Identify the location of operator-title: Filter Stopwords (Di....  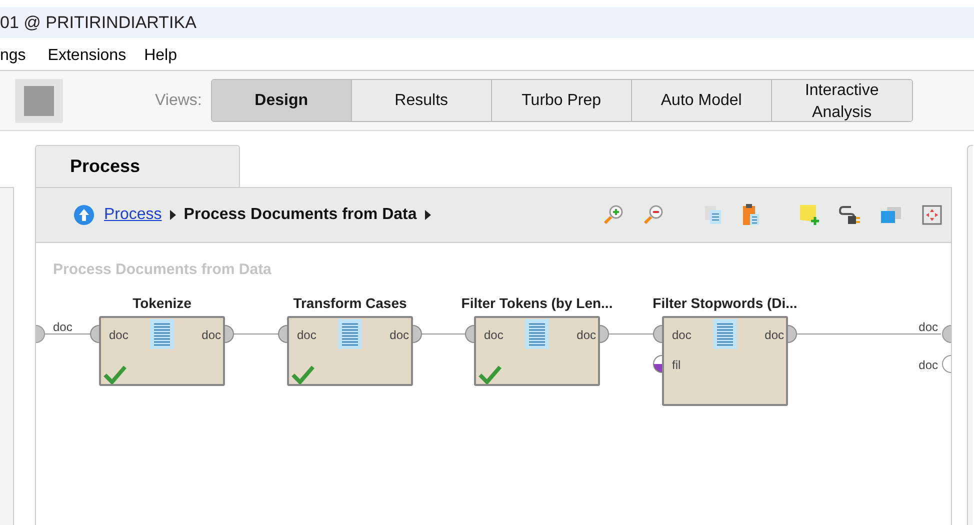
(725, 303).